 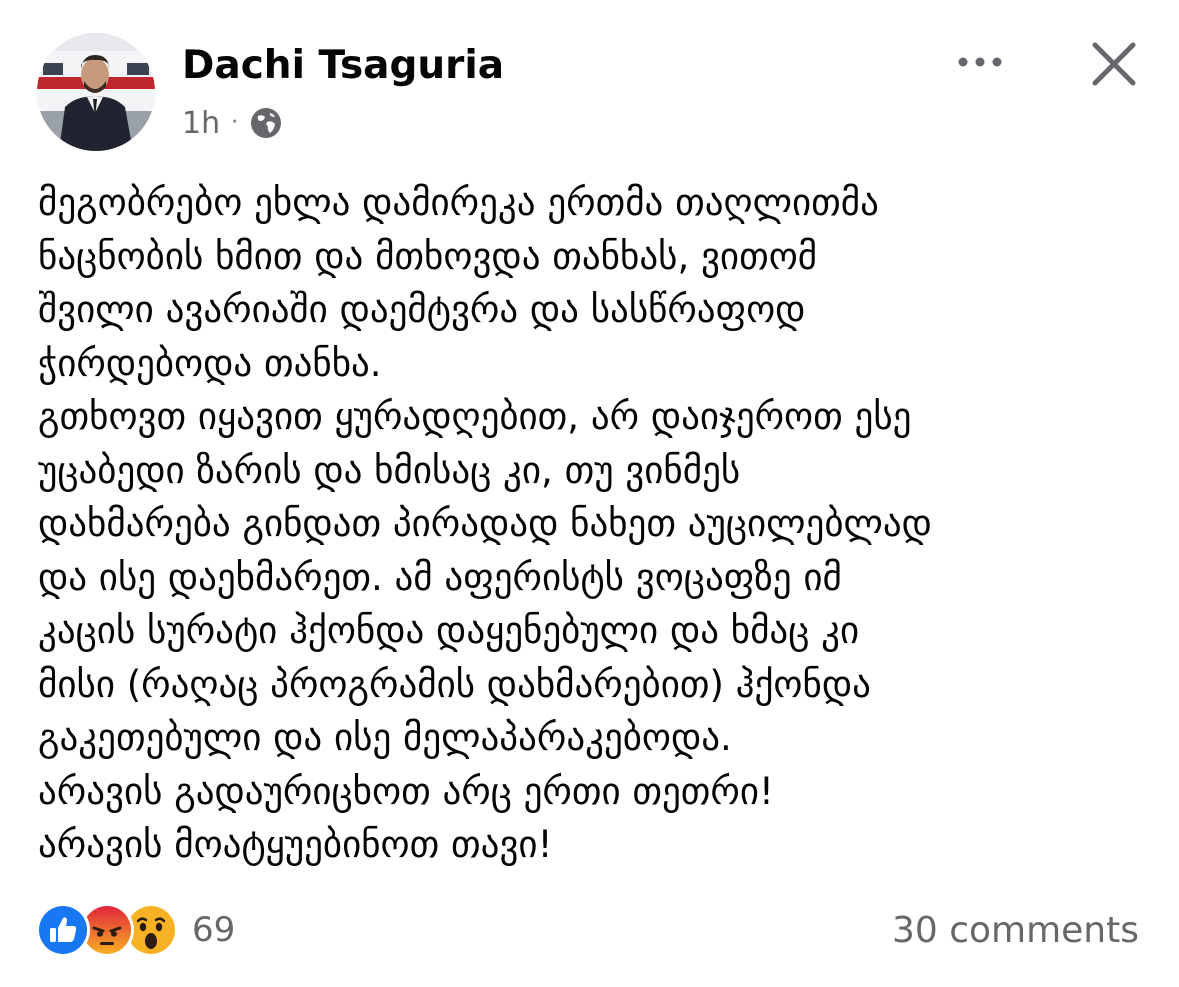 I want to click on more-horizontal-icon, so click(x=980, y=62).